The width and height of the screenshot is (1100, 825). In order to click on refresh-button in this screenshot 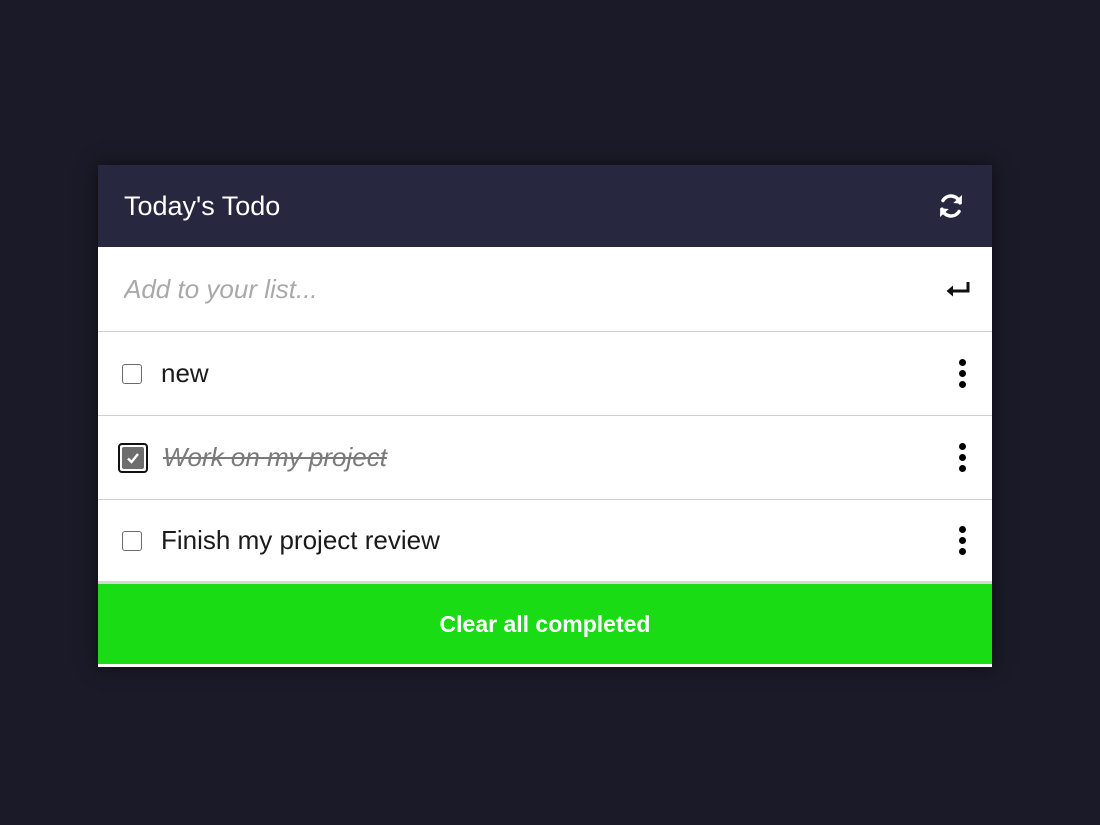, I will do `click(951, 206)`.